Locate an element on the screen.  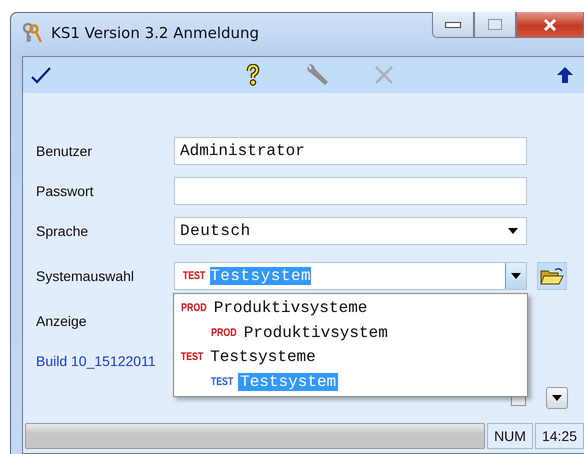
language-dropdown: Deutsch is located at coordinates (350, 231).